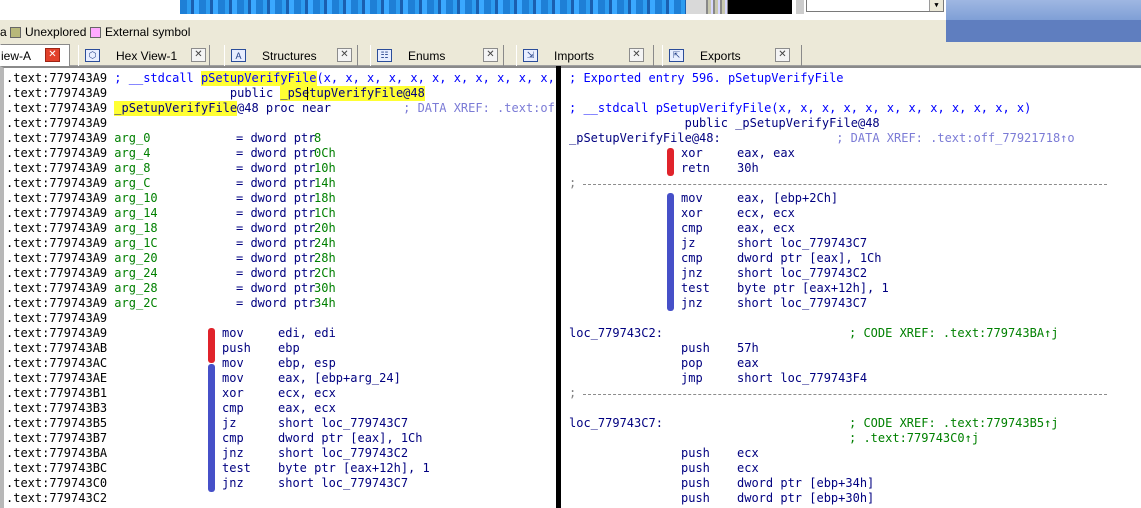  I want to click on code-label: loc_779743C2:, so click(616, 333).